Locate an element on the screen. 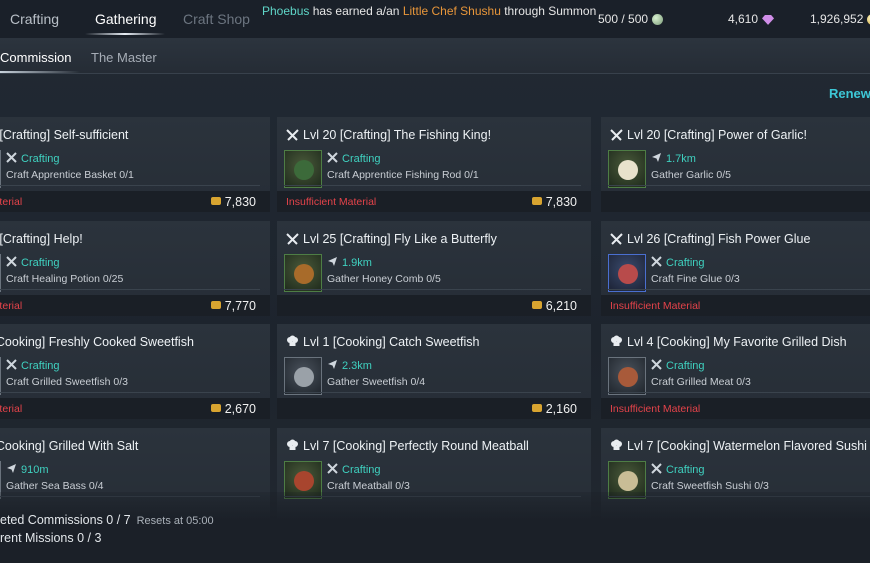 This screenshot has height=563, width=870. reward-value: 7,830 is located at coordinates (561, 202).